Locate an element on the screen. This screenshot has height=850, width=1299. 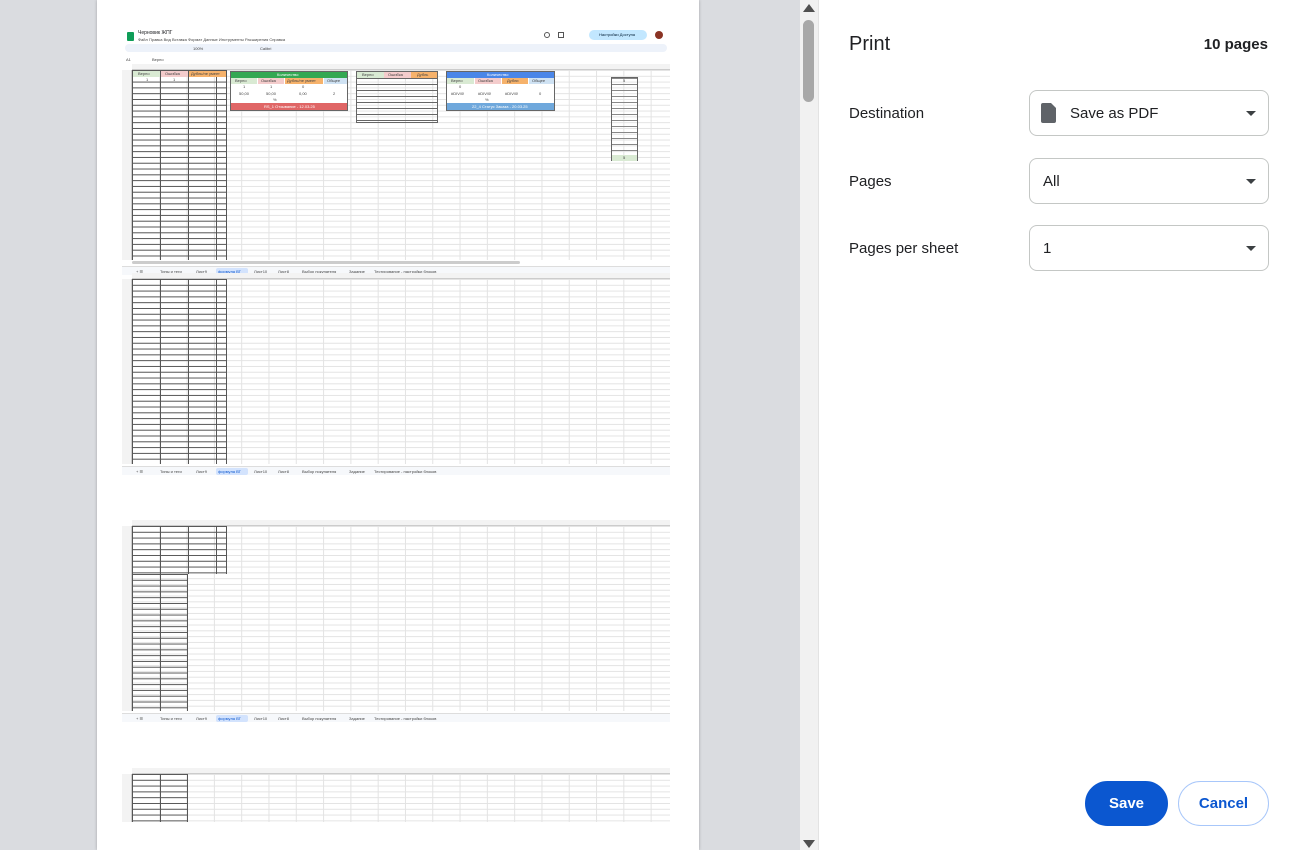
name-box: A1 is located at coordinates (128, 59).